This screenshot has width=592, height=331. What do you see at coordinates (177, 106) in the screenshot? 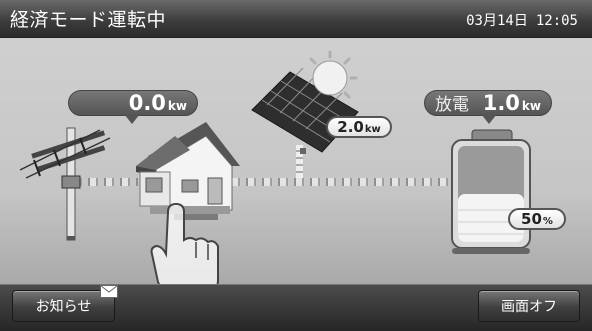
I see `grid-power-unit: kw` at bounding box center [177, 106].